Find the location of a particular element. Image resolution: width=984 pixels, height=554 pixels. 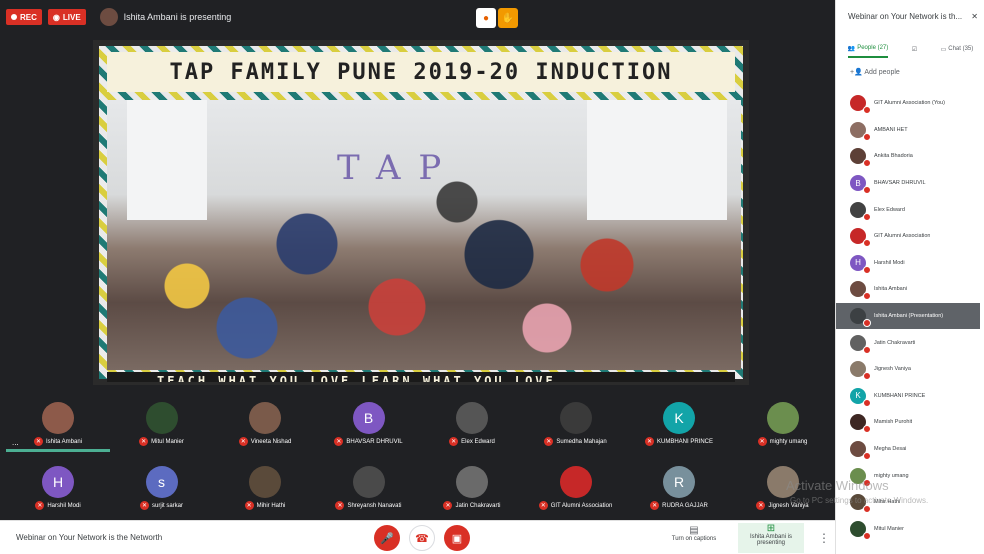

participant-list-item: K KUMBHANI PRINCE is located at coordinates (915, 396).